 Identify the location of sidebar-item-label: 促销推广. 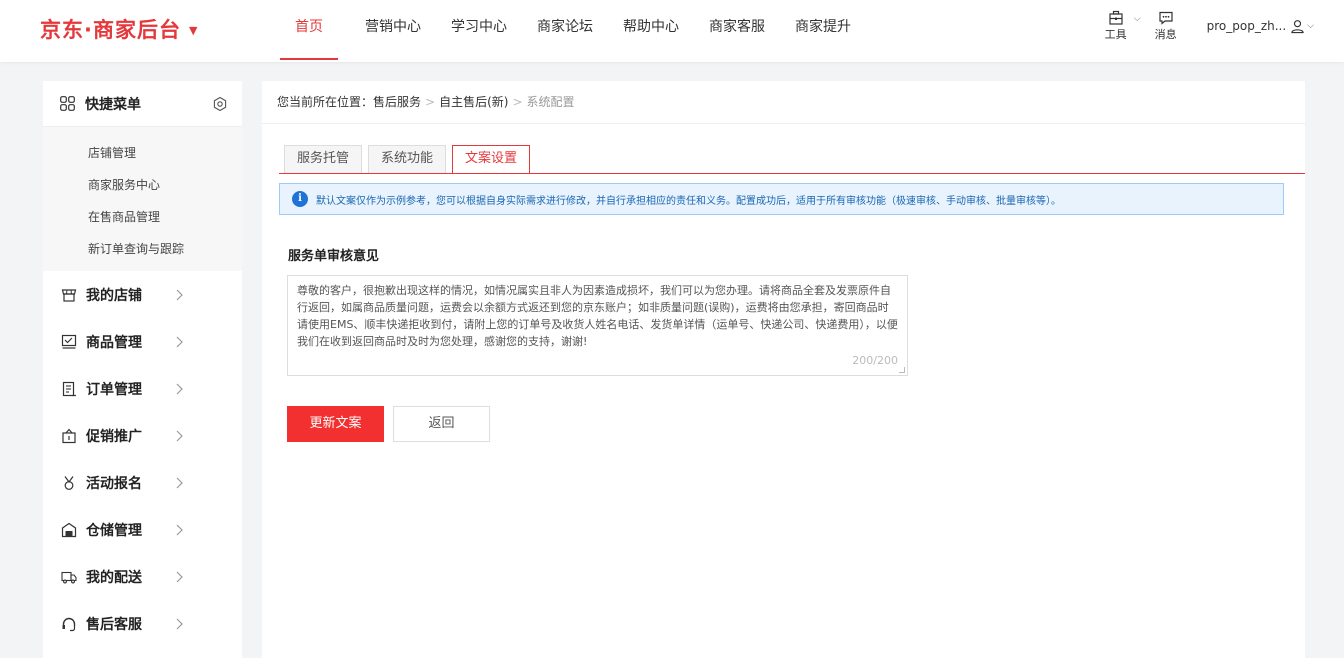
(114, 436).